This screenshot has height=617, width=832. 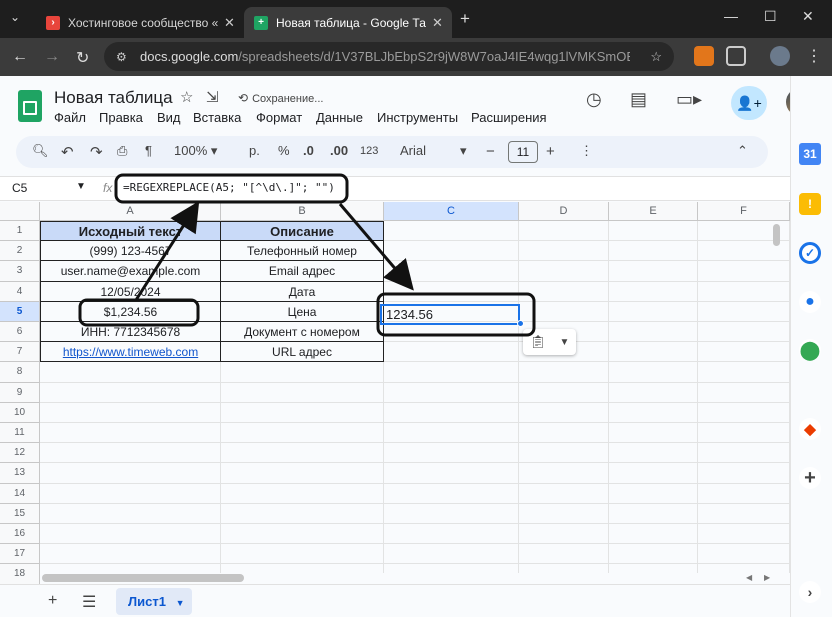 What do you see at coordinates (376, 247) in the screenshot?
I see `arrow-formula-to-result` at bounding box center [376, 247].